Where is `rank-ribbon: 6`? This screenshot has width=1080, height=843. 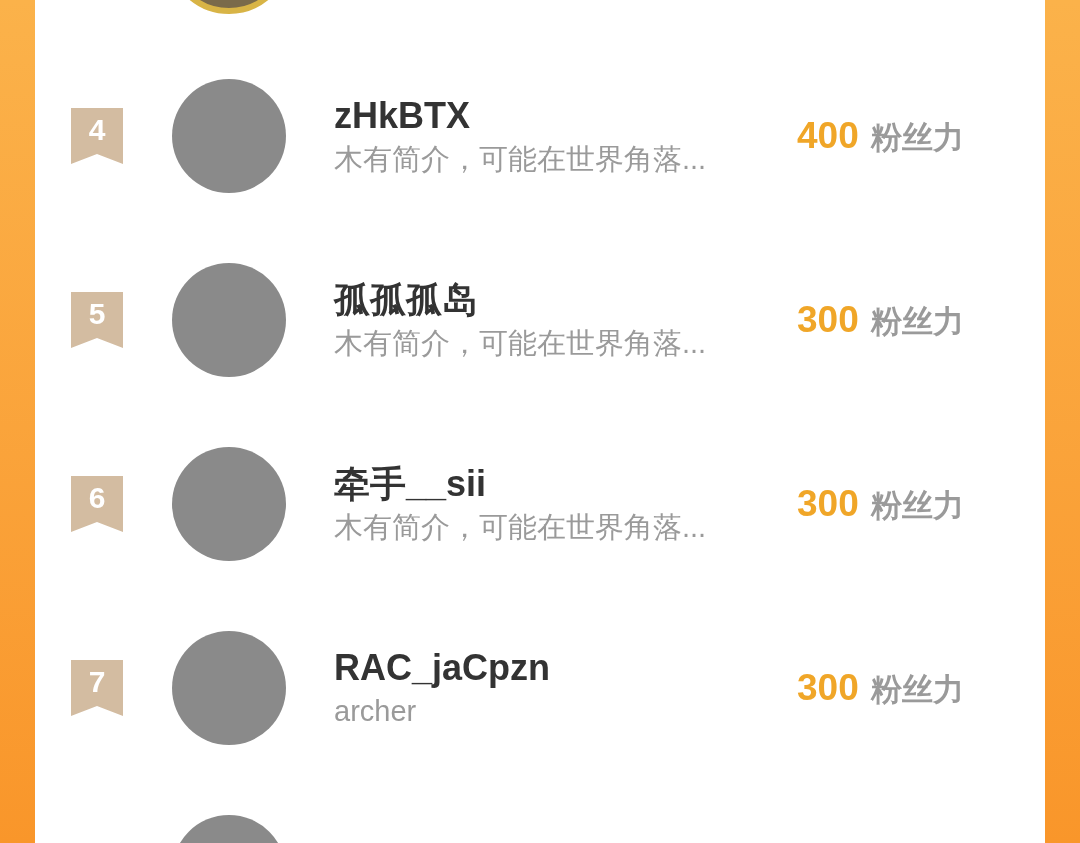 rank-ribbon: 6 is located at coordinates (97, 504).